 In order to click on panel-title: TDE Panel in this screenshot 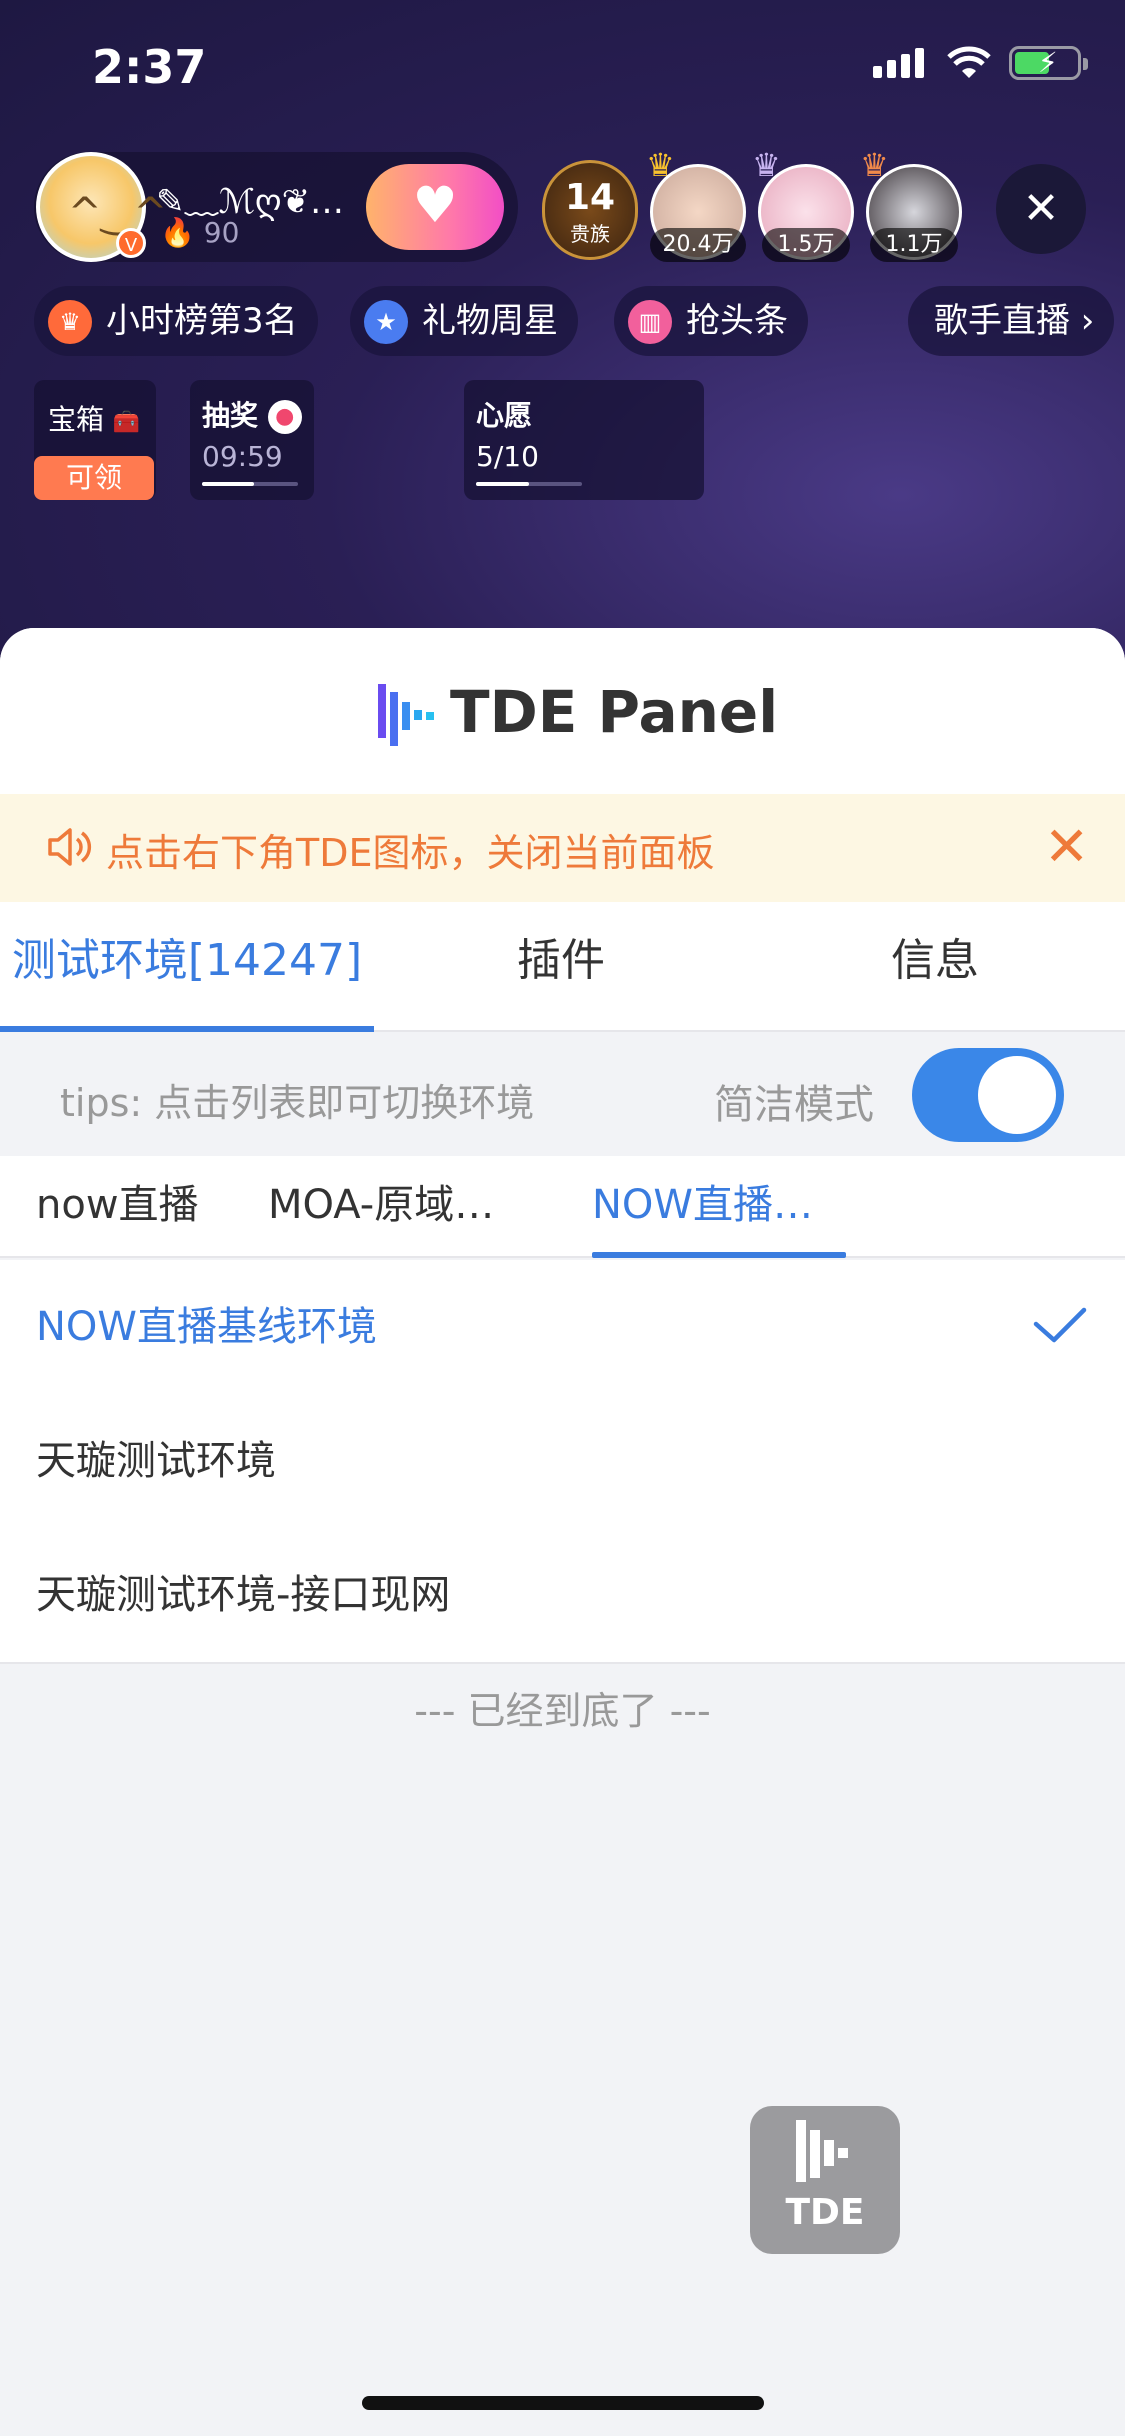, I will do `click(614, 712)`.